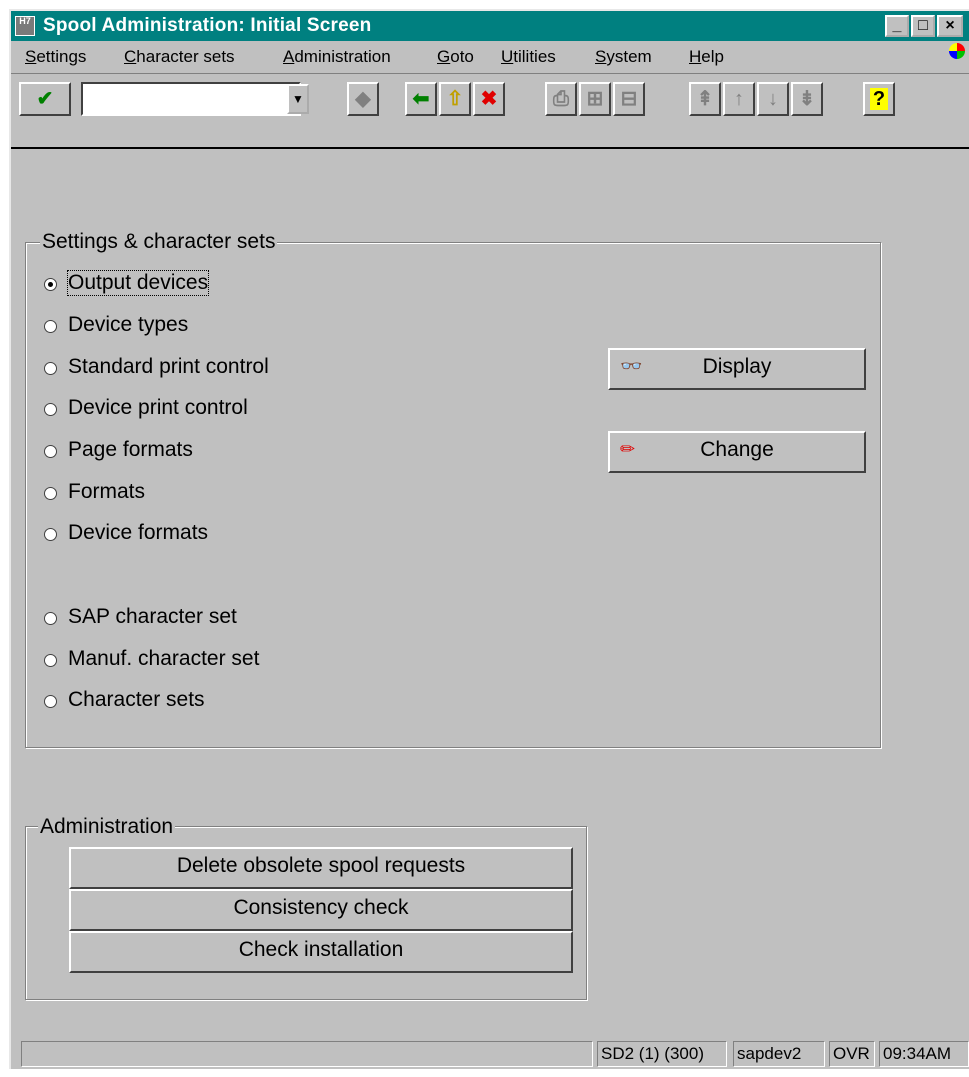 The image size is (969, 1077). I want to click on status-system: SD2 (1) (300), so click(662, 1054).